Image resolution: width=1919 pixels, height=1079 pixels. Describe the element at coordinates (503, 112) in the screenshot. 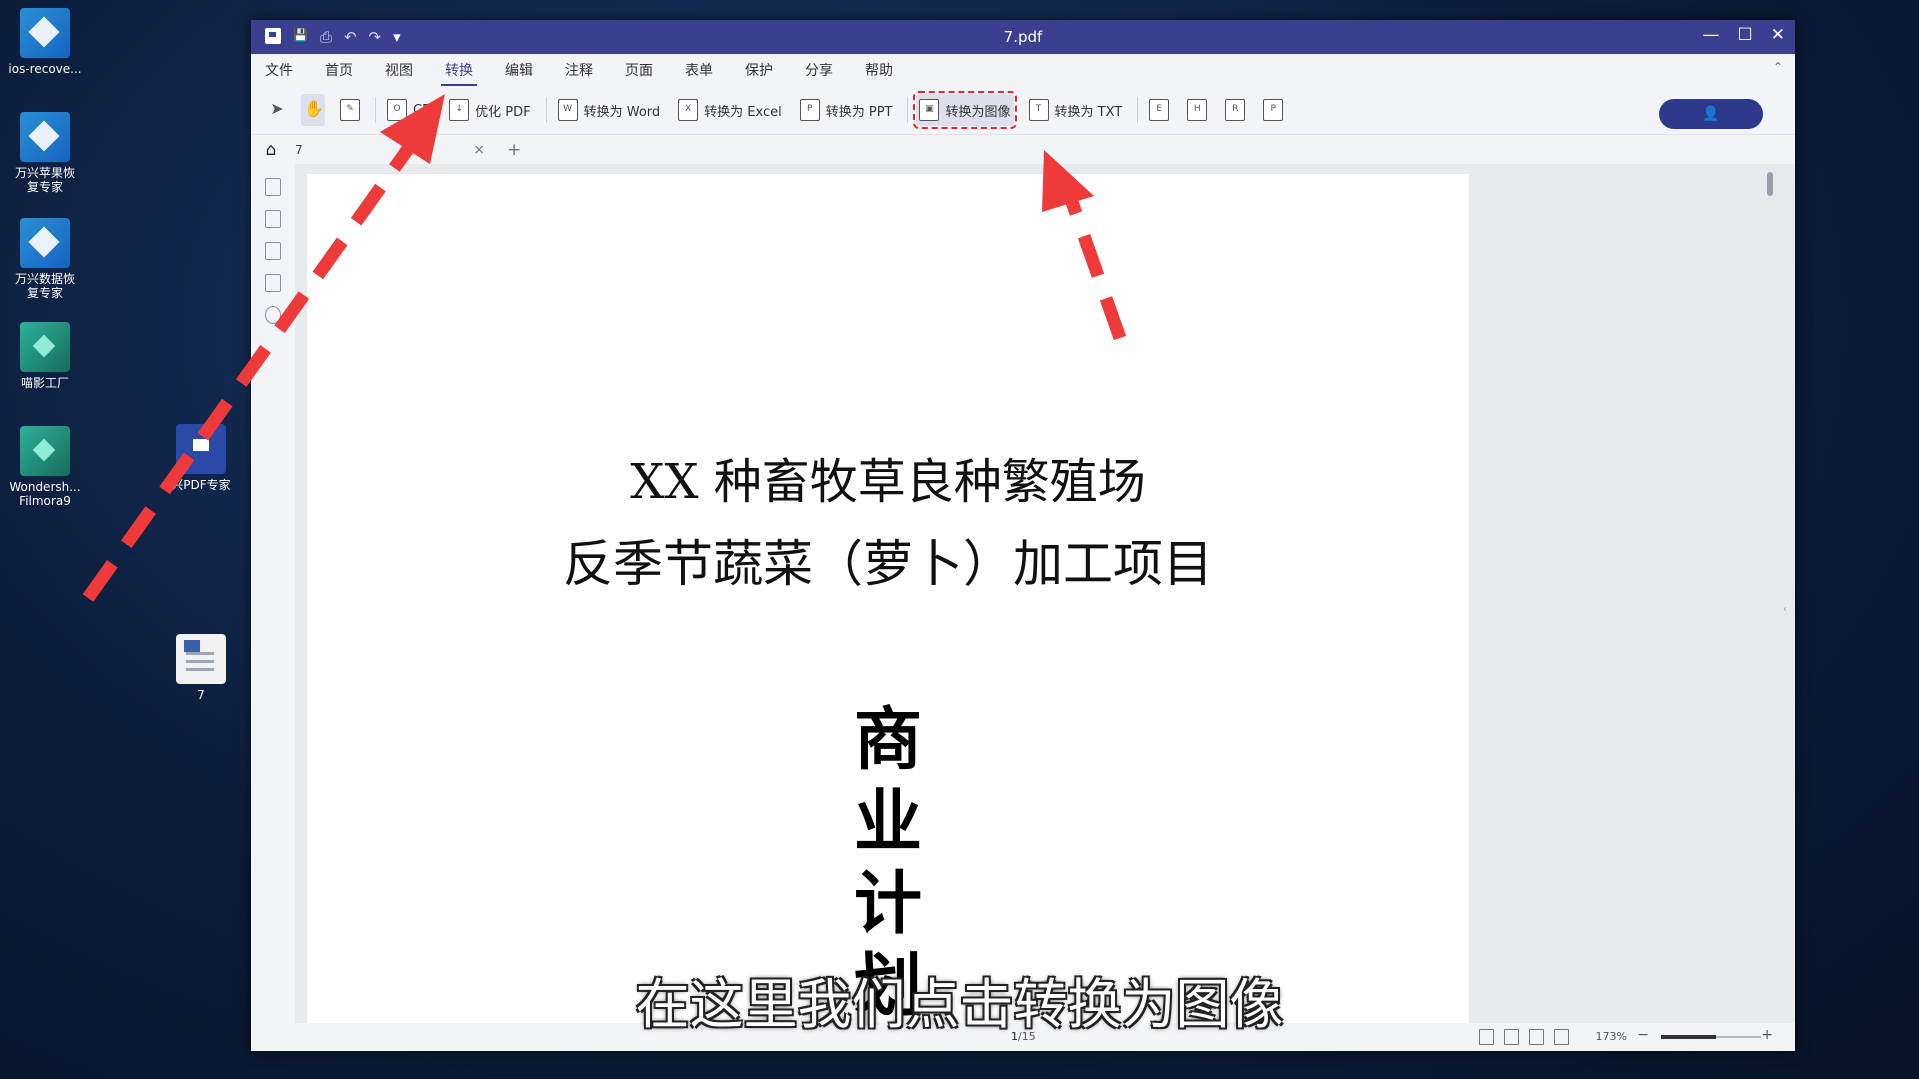

I see `optimize-label: 优化 PDF` at that location.